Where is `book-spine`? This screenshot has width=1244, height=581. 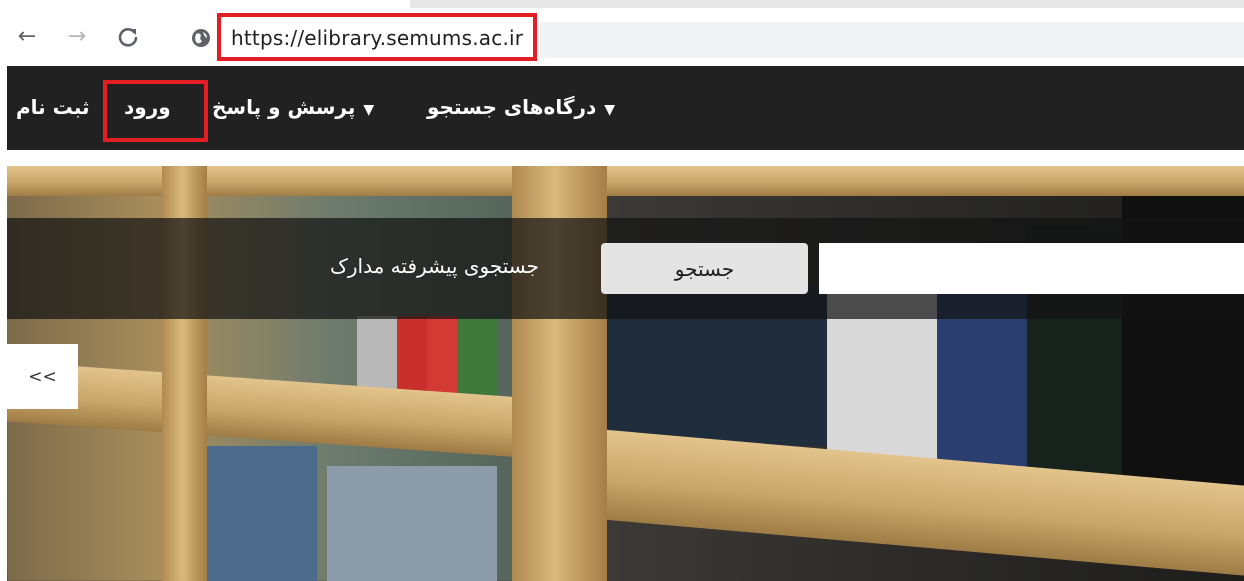
book-spine is located at coordinates (412, 523).